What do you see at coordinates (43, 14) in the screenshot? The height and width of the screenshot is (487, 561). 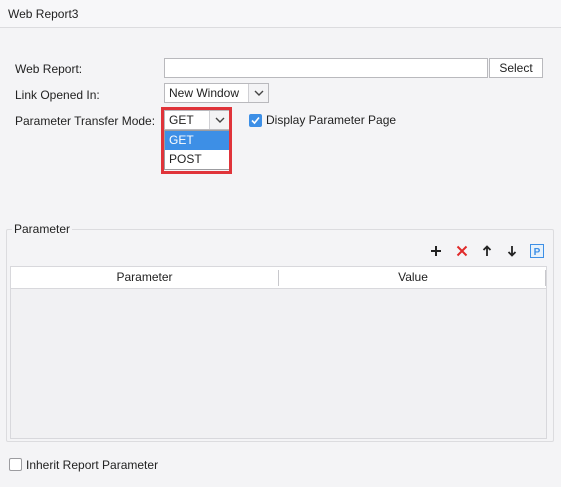 I see `window-title: Web Report3` at bounding box center [43, 14].